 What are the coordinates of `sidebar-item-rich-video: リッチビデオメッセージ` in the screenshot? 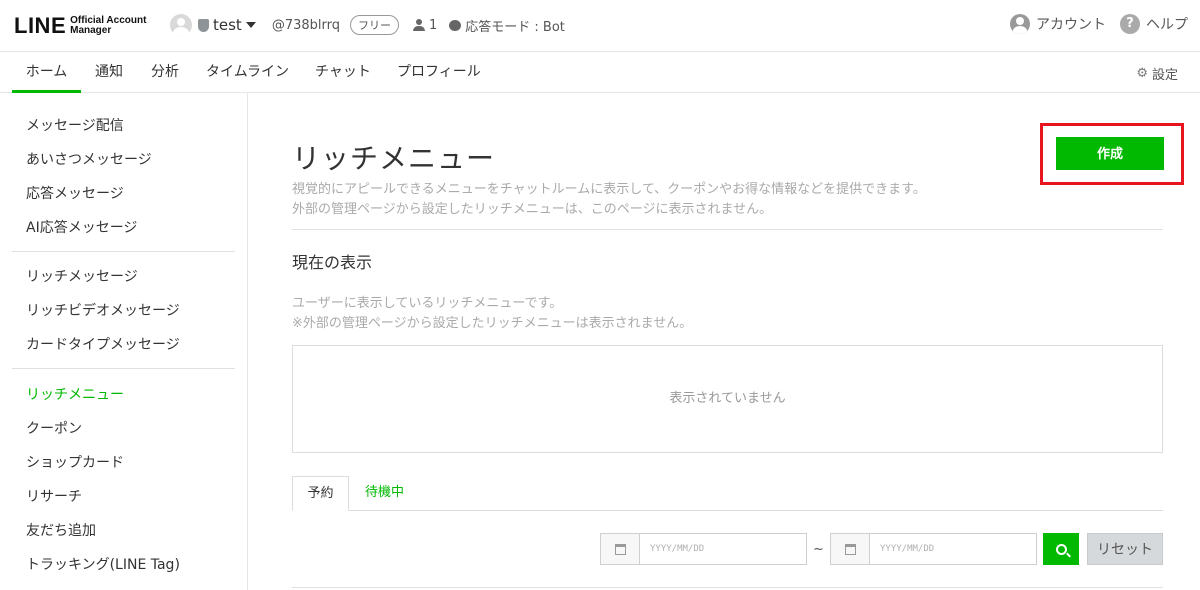 It's located at (103, 310).